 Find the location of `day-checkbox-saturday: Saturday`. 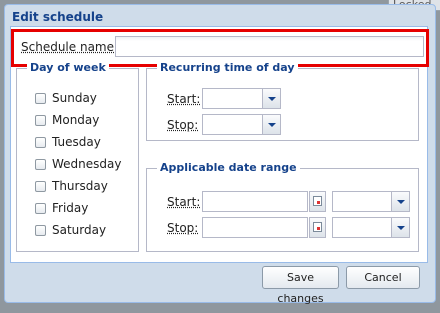

day-checkbox-saturday: Saturday is located at coordinates (70, 230).